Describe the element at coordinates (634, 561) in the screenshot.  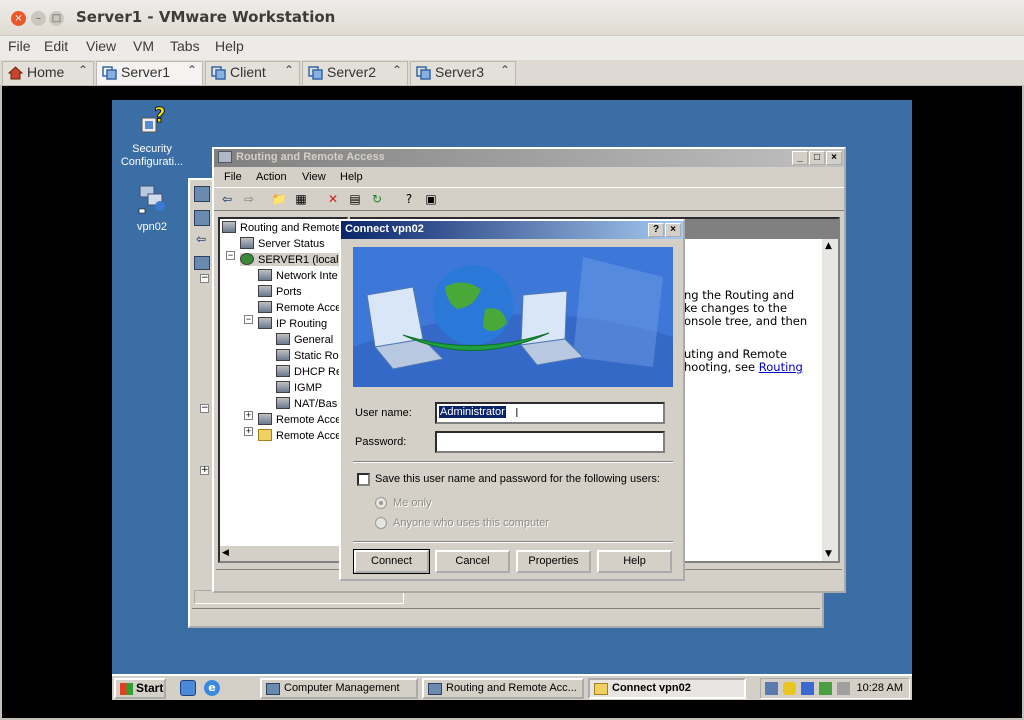
I see `help-button: Help` at that location.